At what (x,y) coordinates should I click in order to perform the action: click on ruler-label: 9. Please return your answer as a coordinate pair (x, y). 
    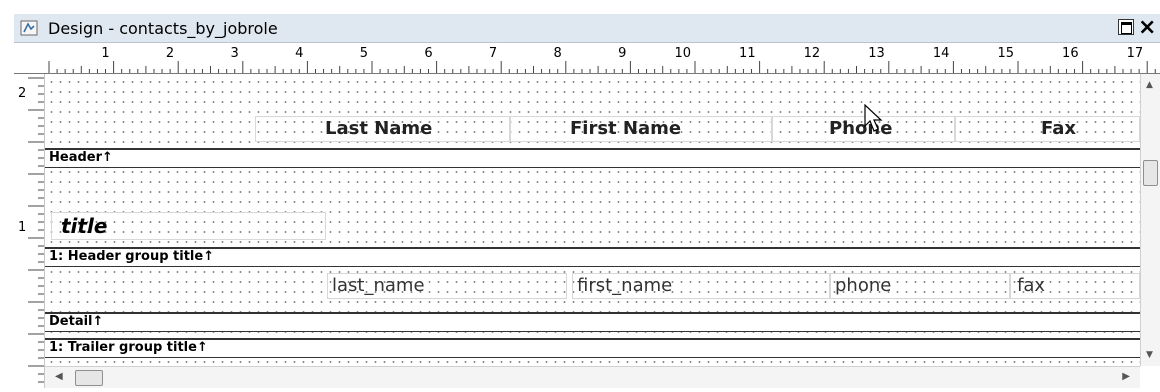
    Looking at the image, I should click on (622, 53).